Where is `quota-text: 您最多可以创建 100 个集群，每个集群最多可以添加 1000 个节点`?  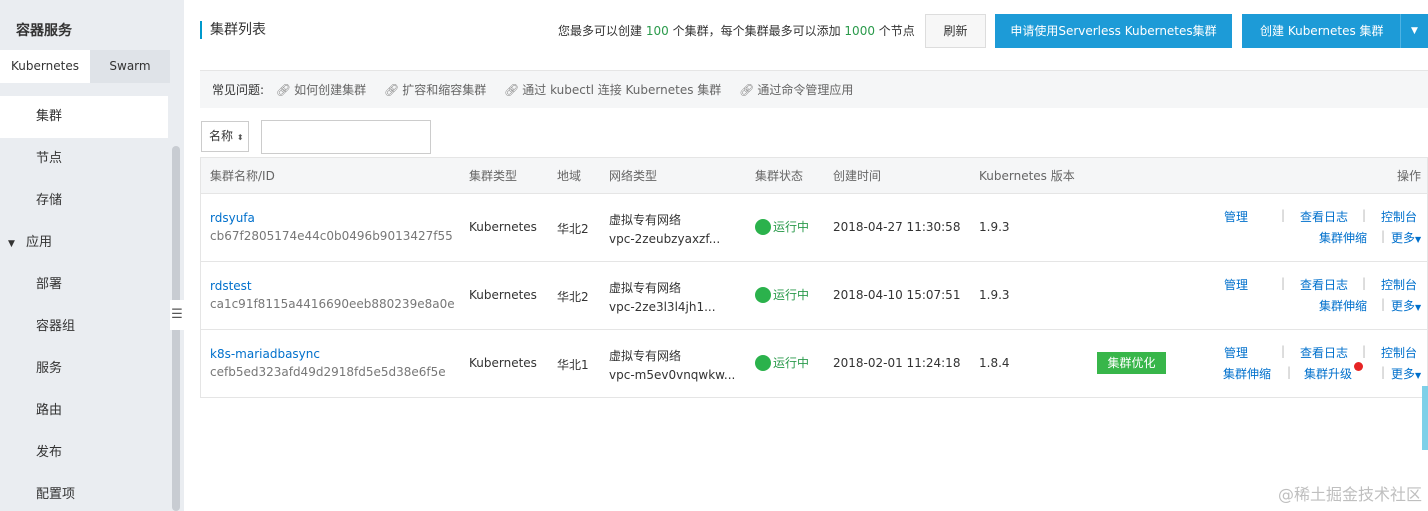 quota-text: 您最多可以创建 100 个集群，每个集群最多可以添加 1000 个节点 is located at coordinates (736, 30).